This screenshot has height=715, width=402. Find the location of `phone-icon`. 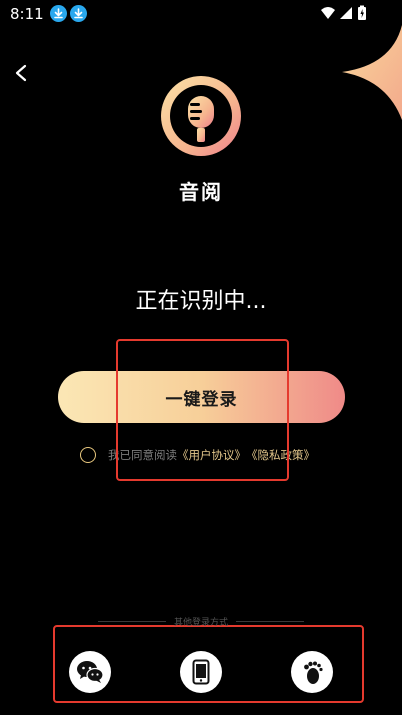

phone-icon is located at coordinates (201, 672).